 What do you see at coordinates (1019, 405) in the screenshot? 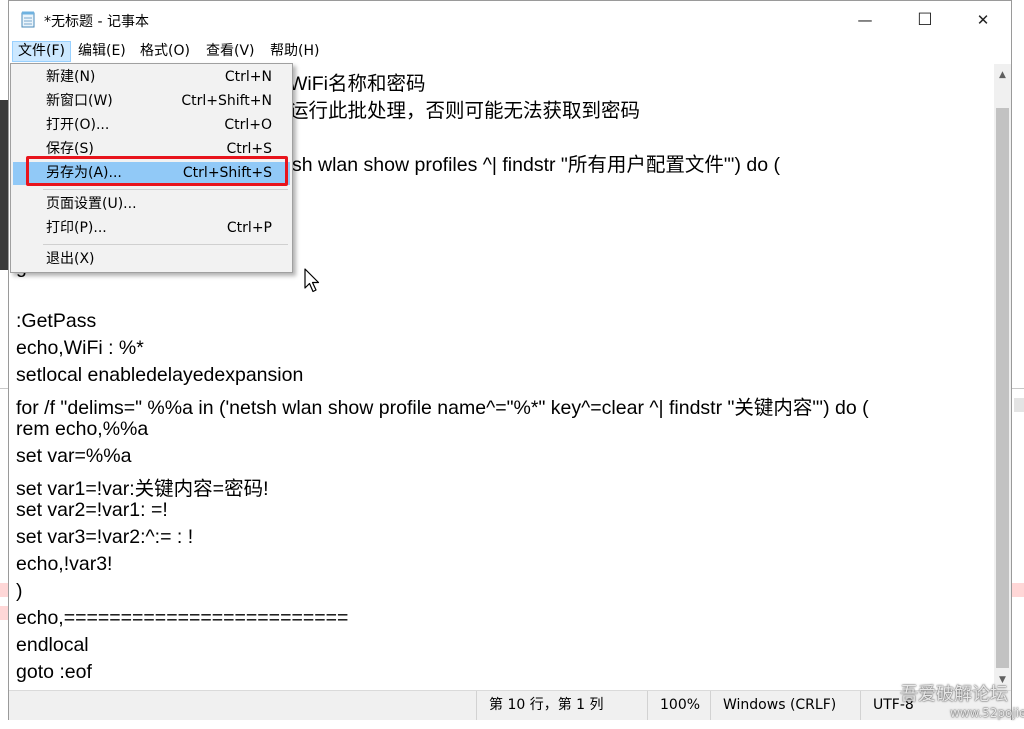
I see `background-text` at bounding box center [1019, 405].